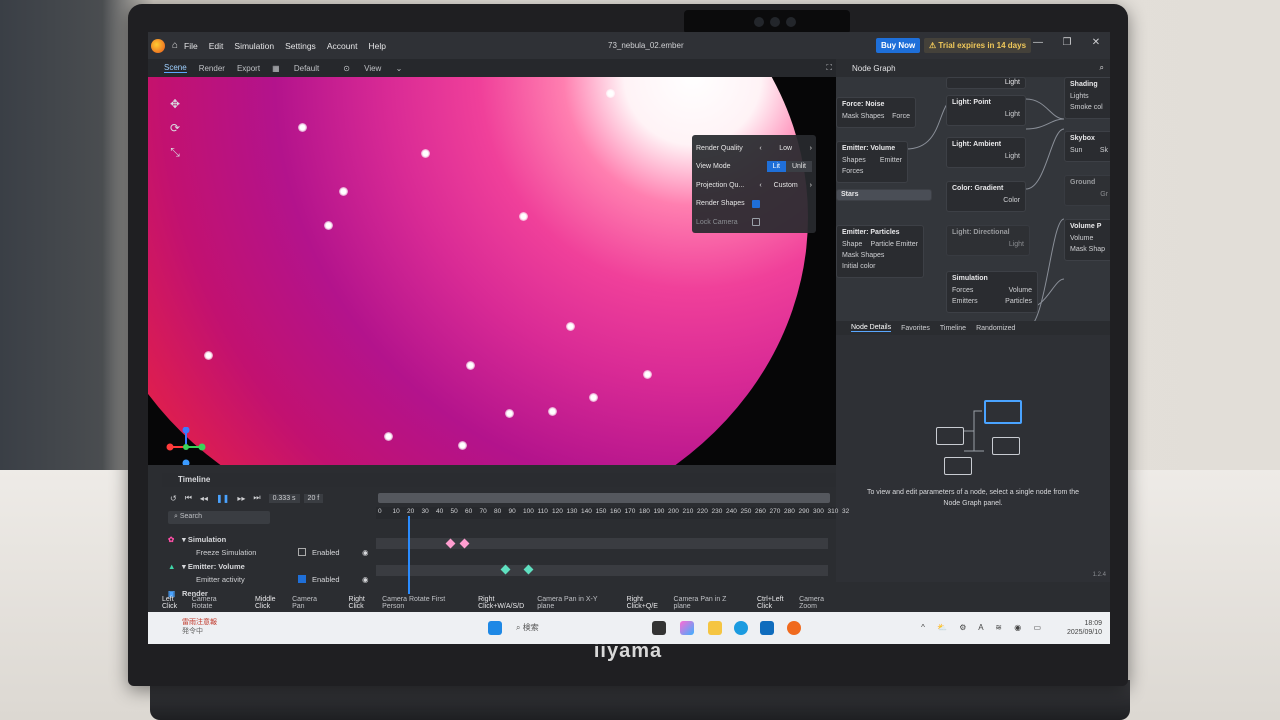 This screenshot has height=720, width=1280. I want to click on outlook-icon, so click(767, 628).